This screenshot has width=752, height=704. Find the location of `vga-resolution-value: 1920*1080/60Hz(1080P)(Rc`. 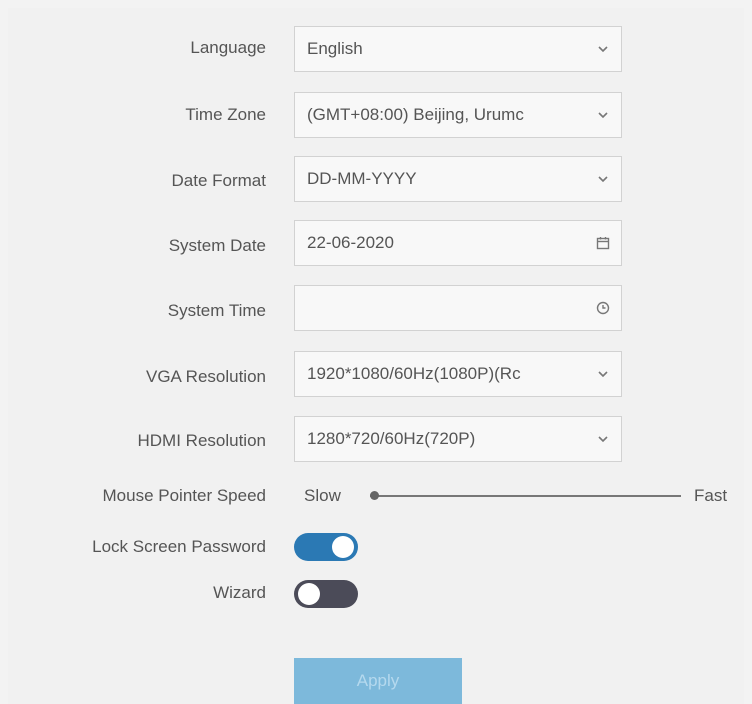

vga-resolution-value: 1920*1080/60Hz(1080P)(Rc is located at coordinates (414, 373).